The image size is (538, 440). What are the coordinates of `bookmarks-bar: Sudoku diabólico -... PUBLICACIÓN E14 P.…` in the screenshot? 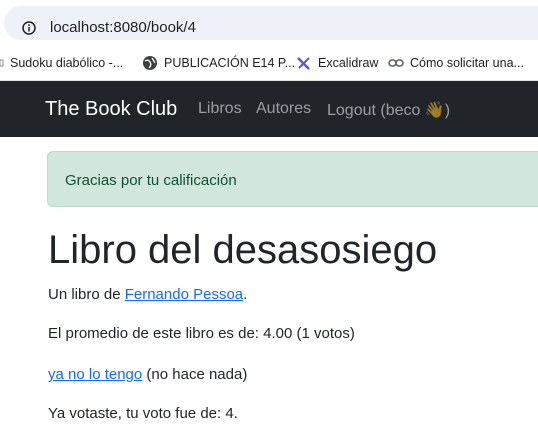 It's located at (269, 63).